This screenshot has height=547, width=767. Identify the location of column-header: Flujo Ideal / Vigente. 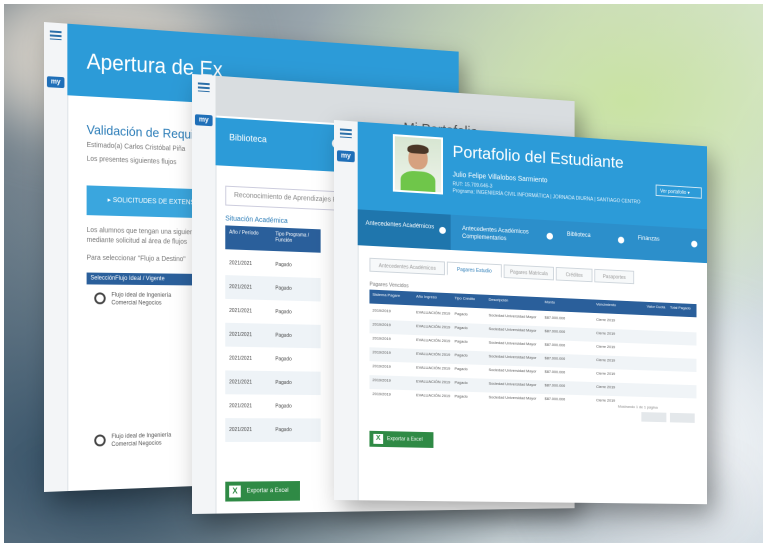
(139, 279).